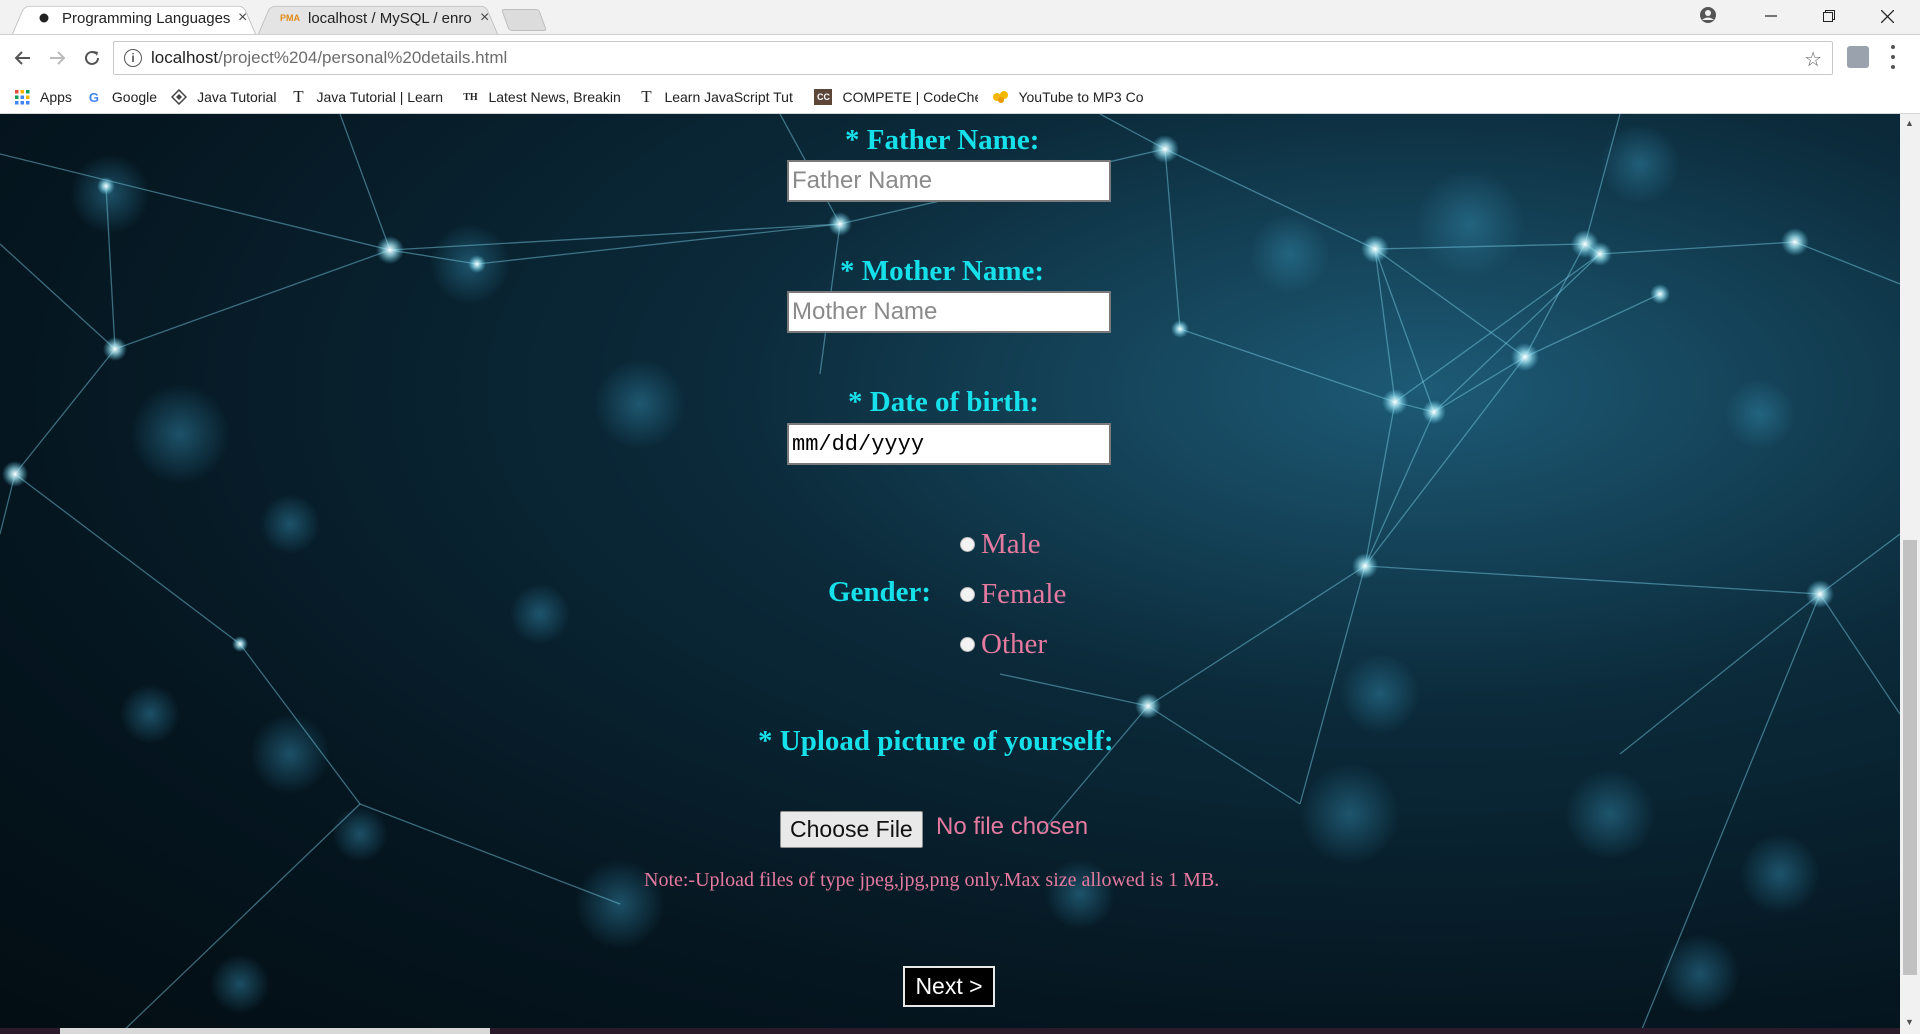 This screenshot has width=1920, height=1034. I want to click on upload-label: * Upload picture of yourself:, so click(936, 741).